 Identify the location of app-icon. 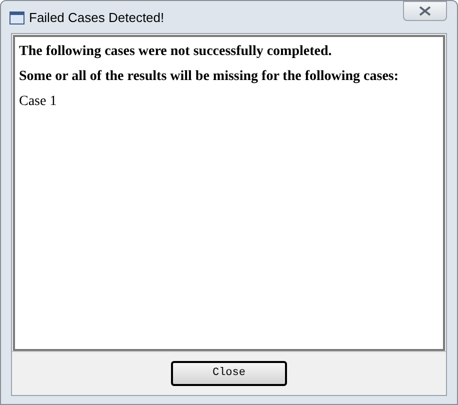
(17, 17).